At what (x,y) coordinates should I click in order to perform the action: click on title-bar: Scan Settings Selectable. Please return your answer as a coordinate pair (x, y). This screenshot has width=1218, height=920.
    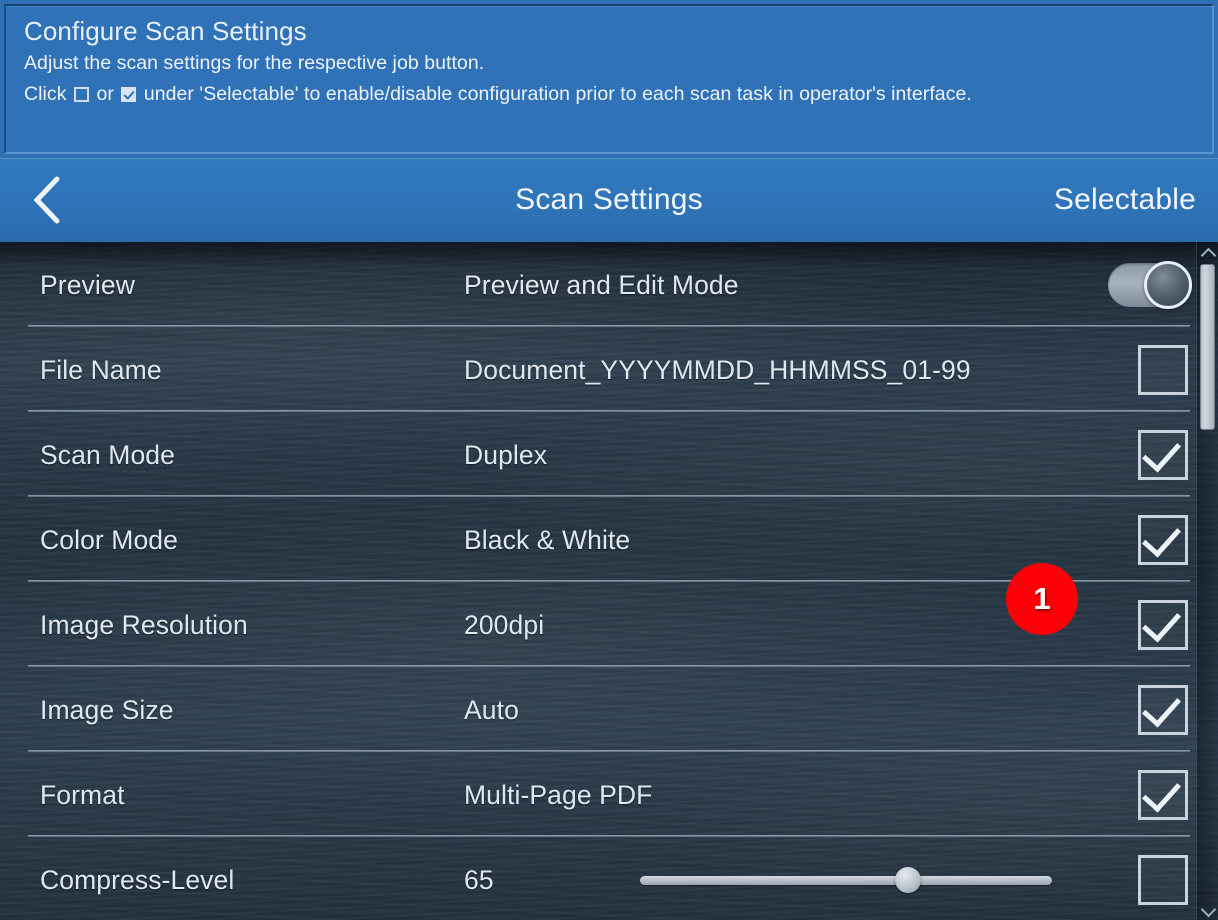
    Looking at the image, I should click on (609, 200).